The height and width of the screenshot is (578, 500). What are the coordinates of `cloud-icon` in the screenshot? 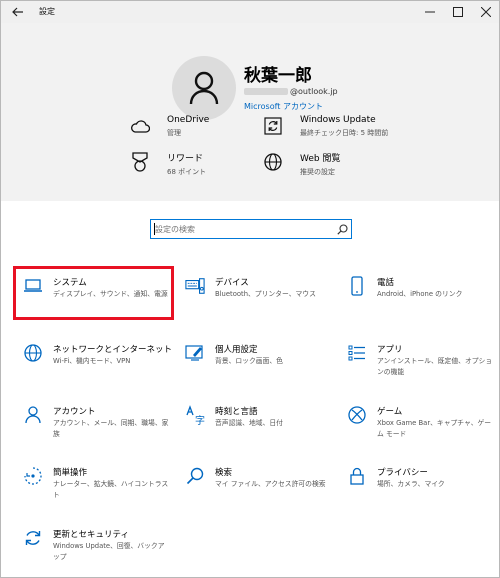 It's located at (140, 126).